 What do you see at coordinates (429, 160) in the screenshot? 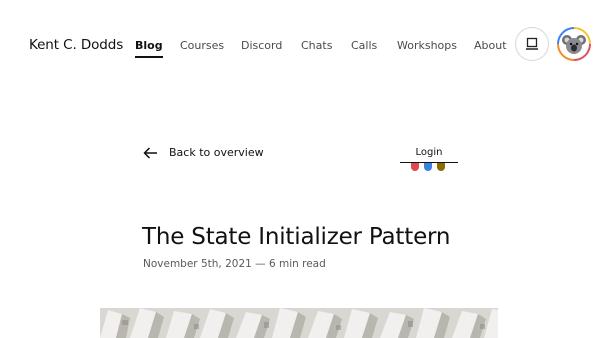
I see `login-widget: Login` at bounding box center [429, 160].